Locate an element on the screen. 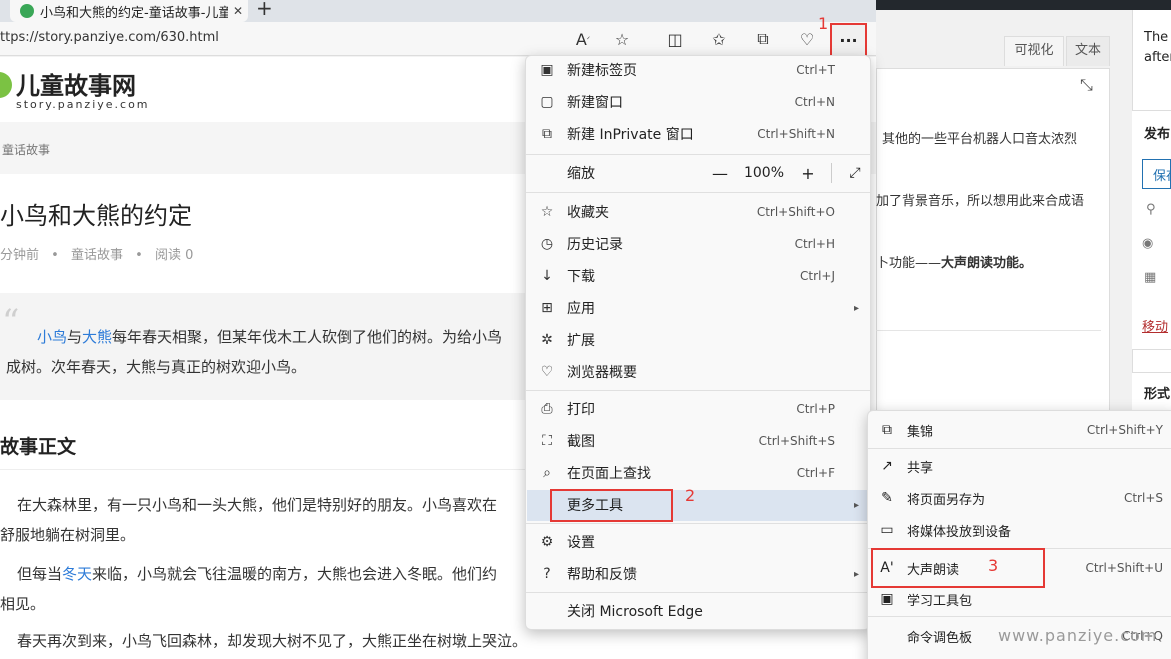  submenu-shortcut: Ctrl+S is located at coordinates (1143, 498).